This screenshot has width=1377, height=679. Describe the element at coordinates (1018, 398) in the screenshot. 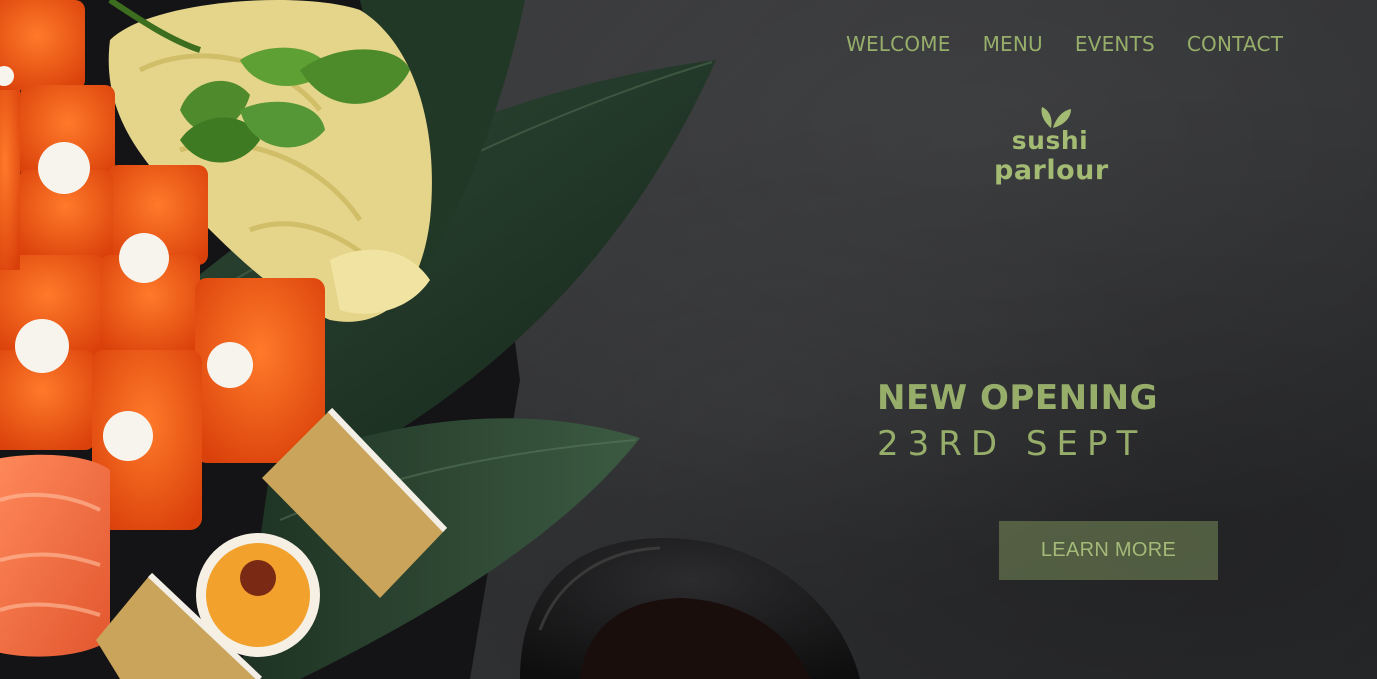

I see `hero-headline: NEW OPENING` at that location.